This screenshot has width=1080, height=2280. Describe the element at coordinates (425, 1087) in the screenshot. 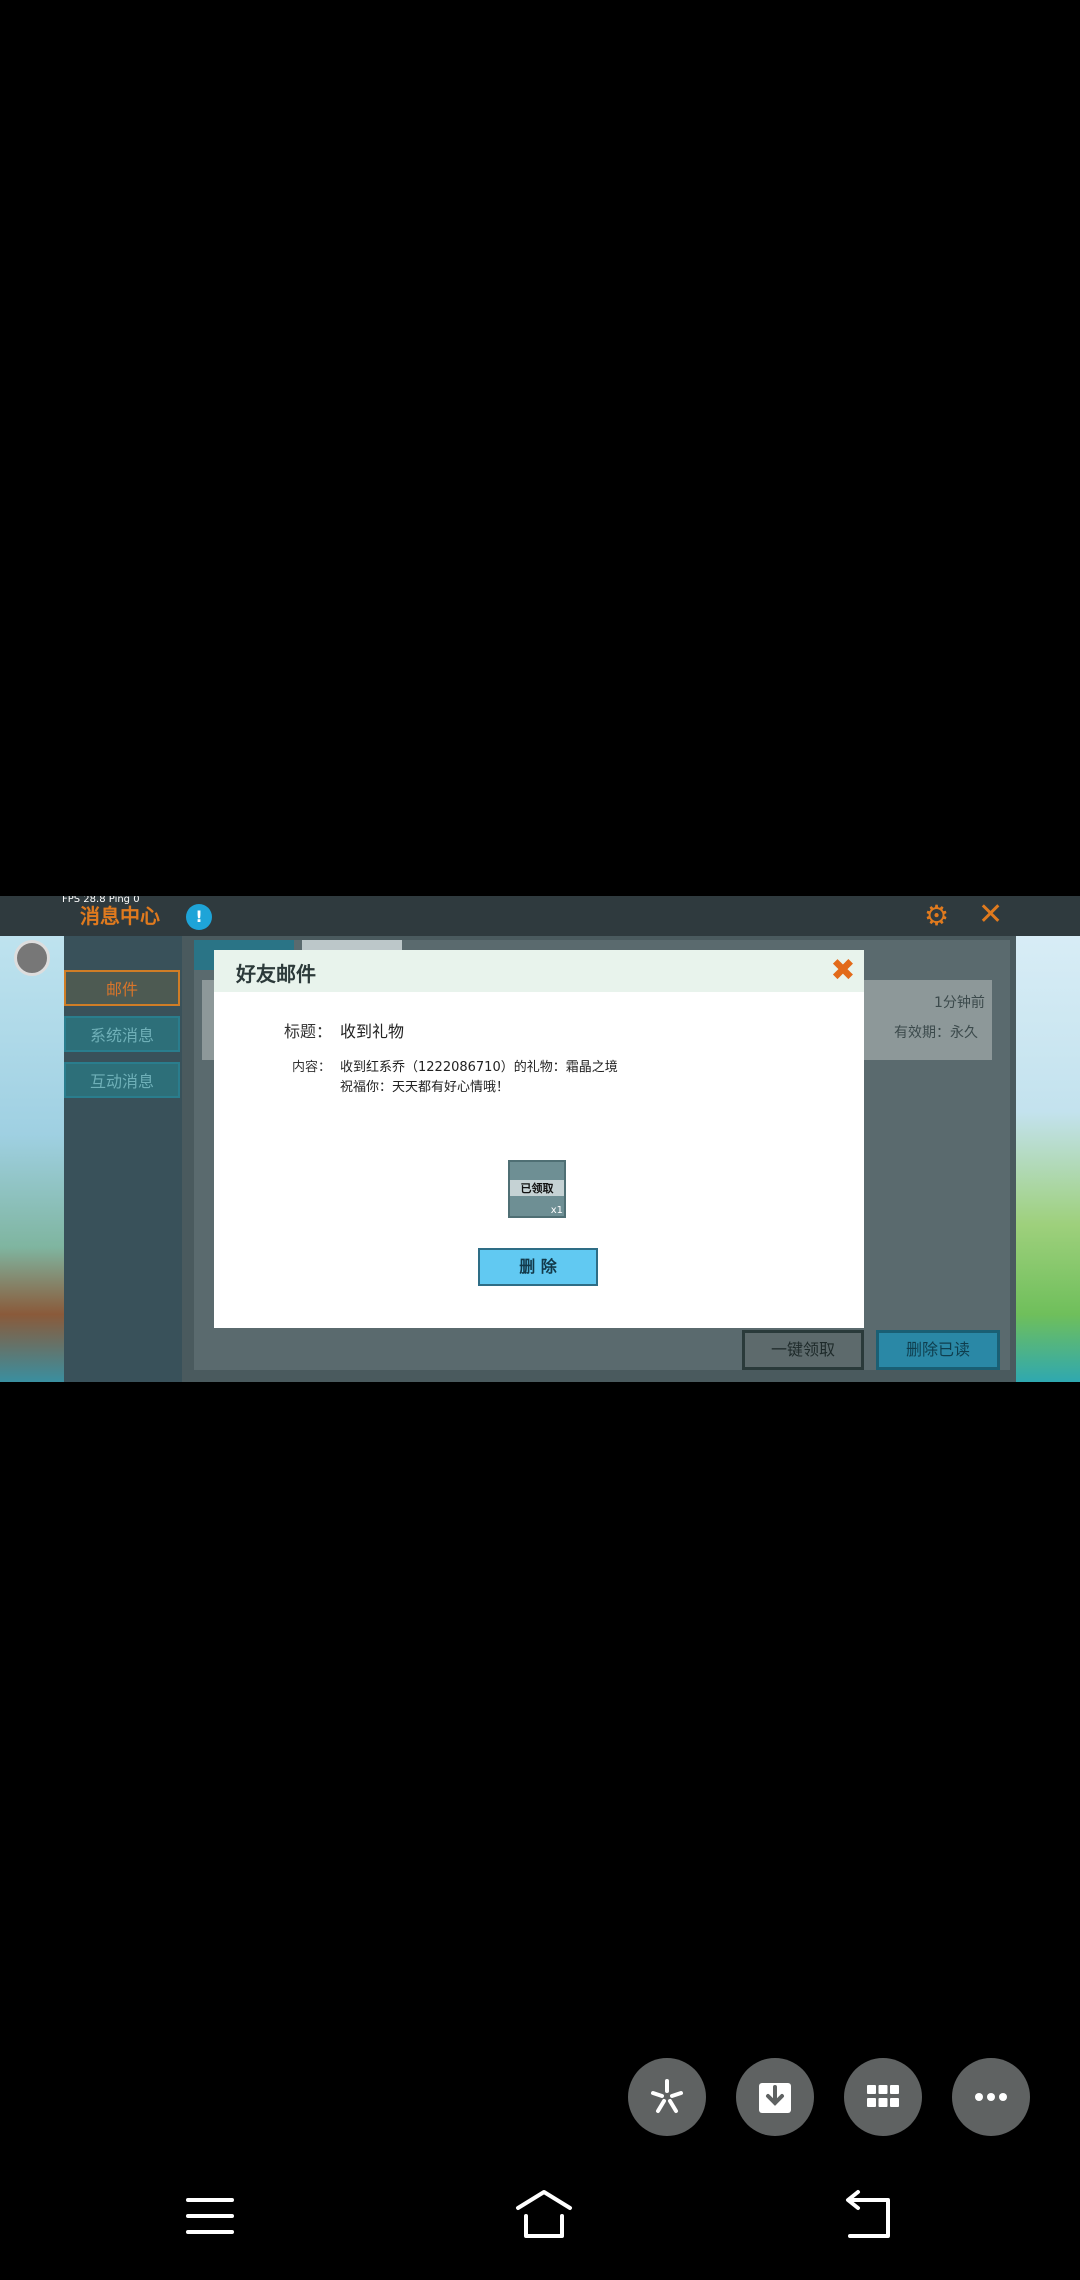

I see `content-line-2: 祝福你：天天都有好心情哦！` at that location.